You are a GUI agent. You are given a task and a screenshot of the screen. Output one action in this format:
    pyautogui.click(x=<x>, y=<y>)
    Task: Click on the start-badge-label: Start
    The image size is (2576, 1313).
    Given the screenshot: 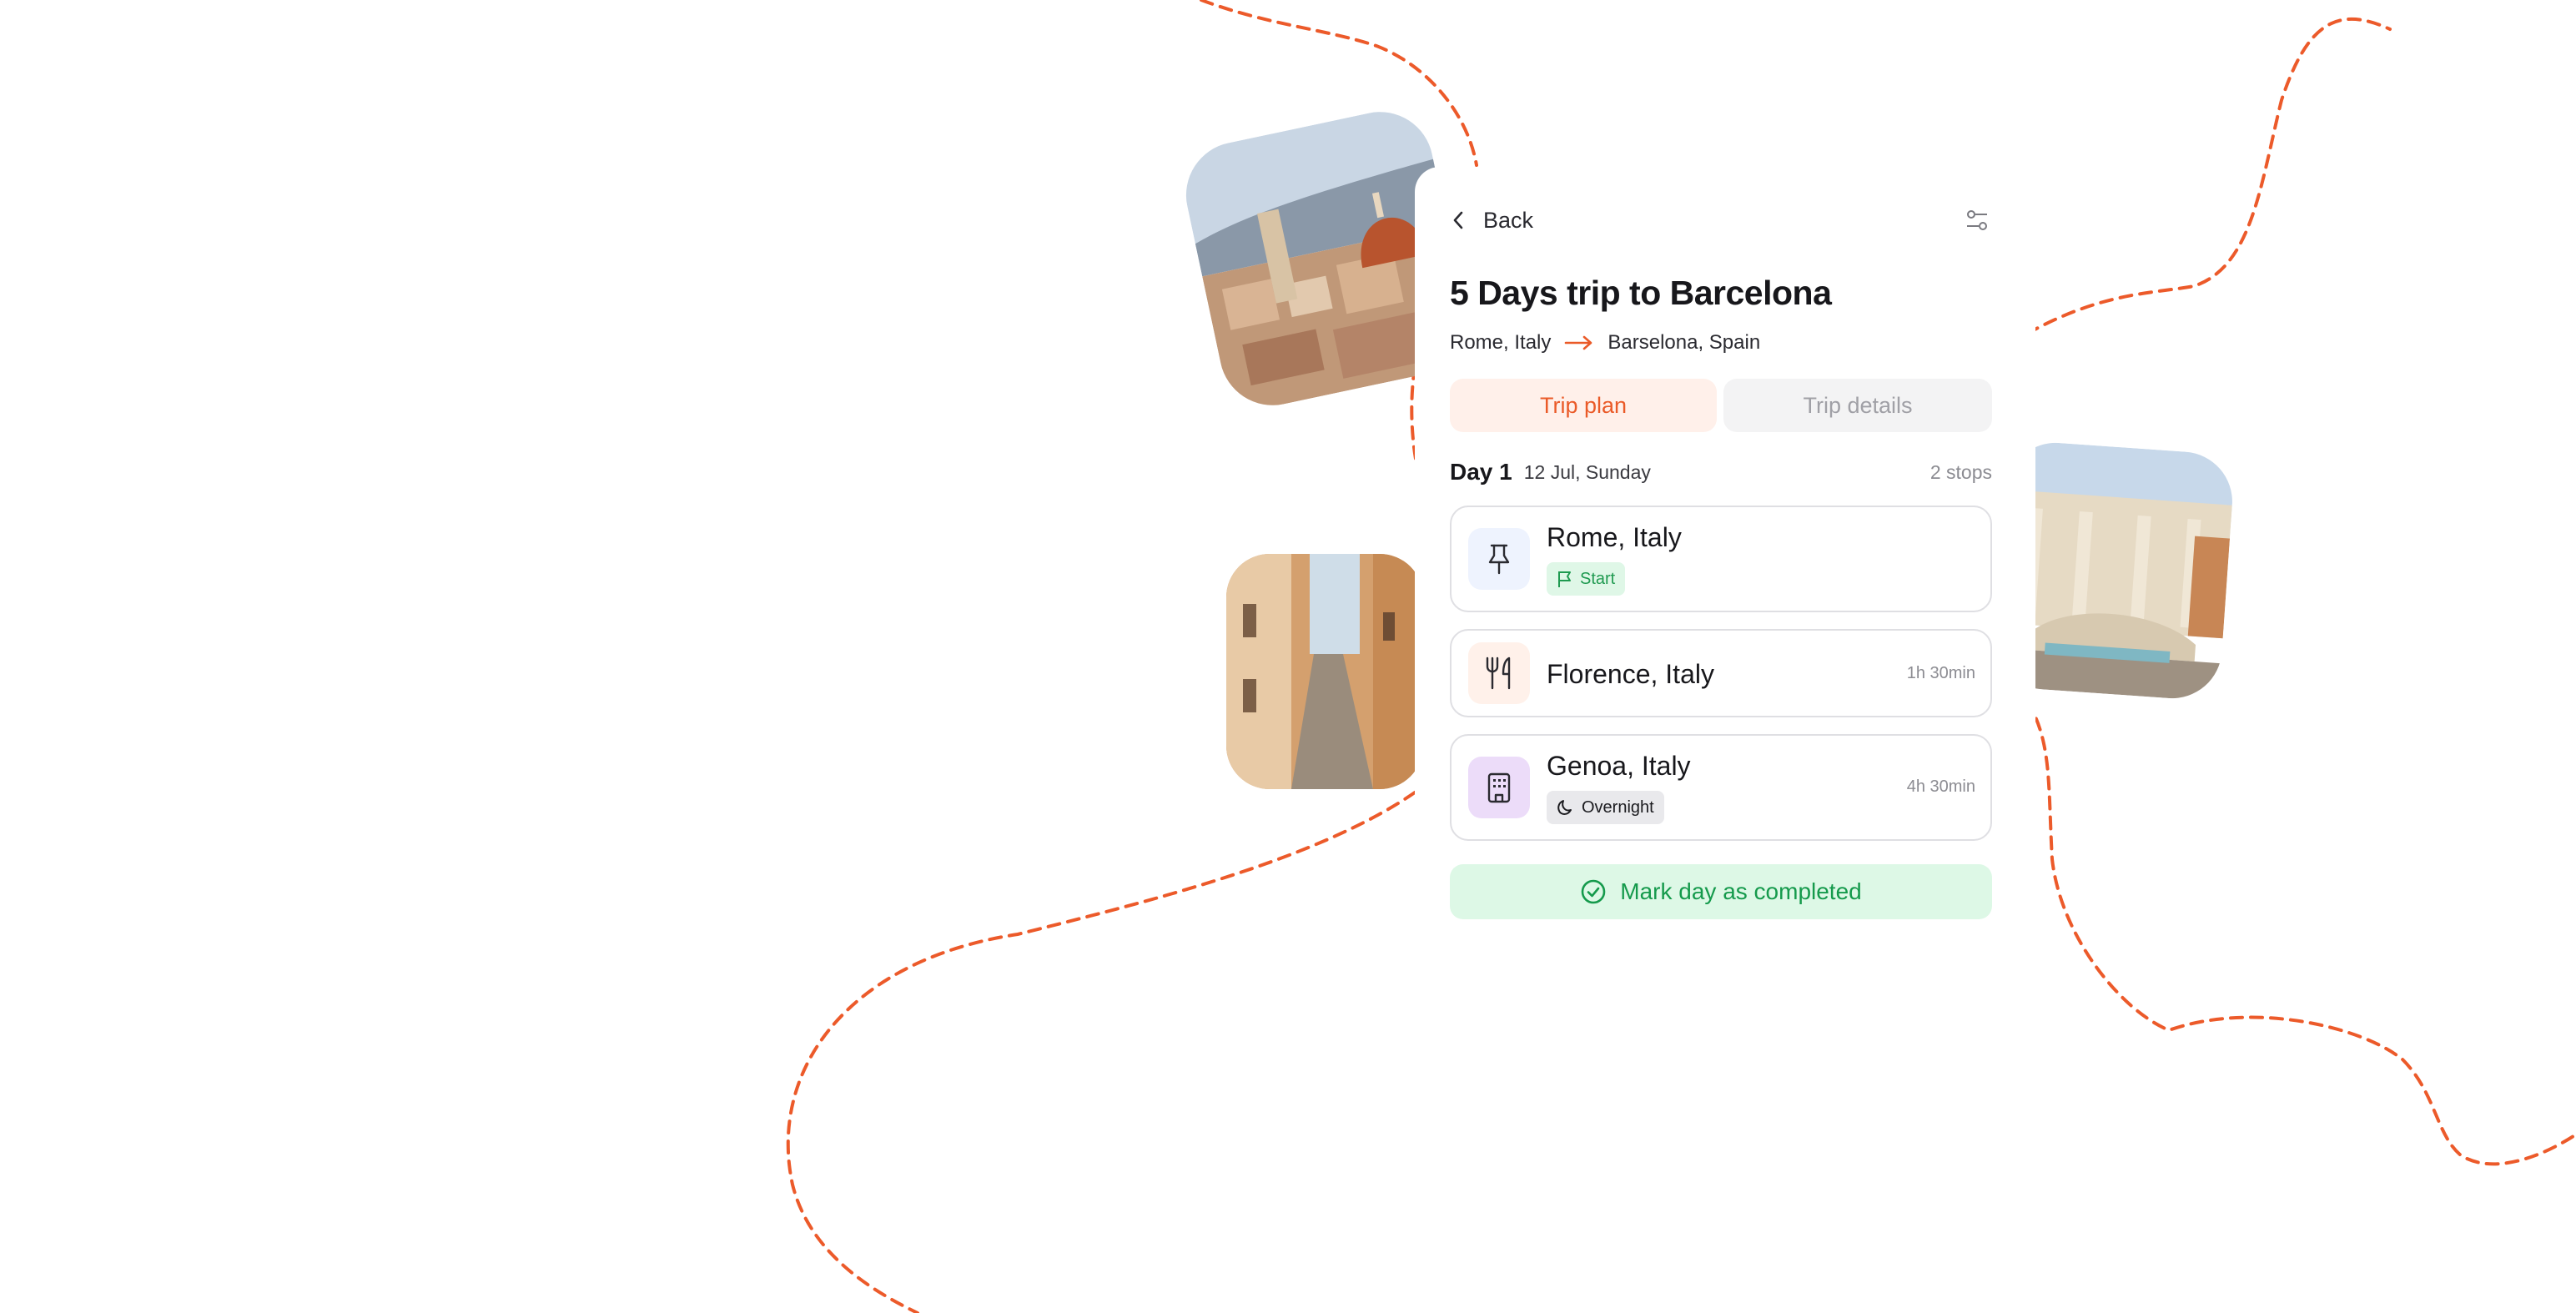 What is the action you would take?
    pyautogui.click(x=1598, y=578)
    